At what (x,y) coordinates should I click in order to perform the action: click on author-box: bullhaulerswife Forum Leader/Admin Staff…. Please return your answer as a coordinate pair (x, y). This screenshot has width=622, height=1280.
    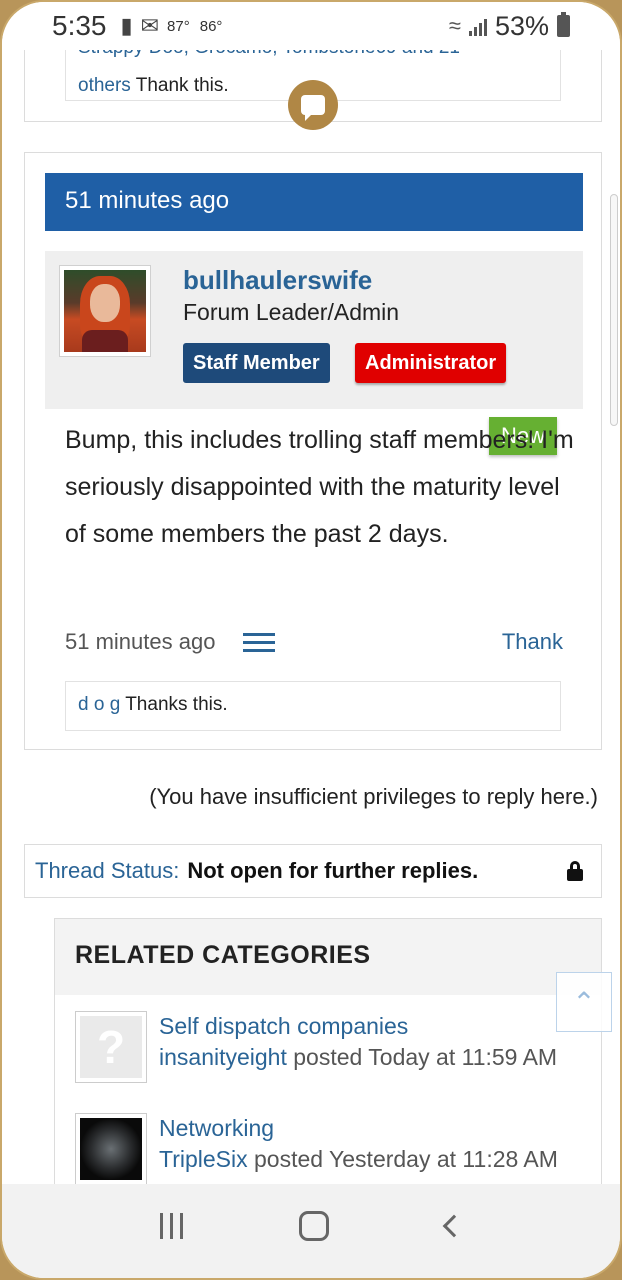
    Looking at the image, I should click on (314, 330).